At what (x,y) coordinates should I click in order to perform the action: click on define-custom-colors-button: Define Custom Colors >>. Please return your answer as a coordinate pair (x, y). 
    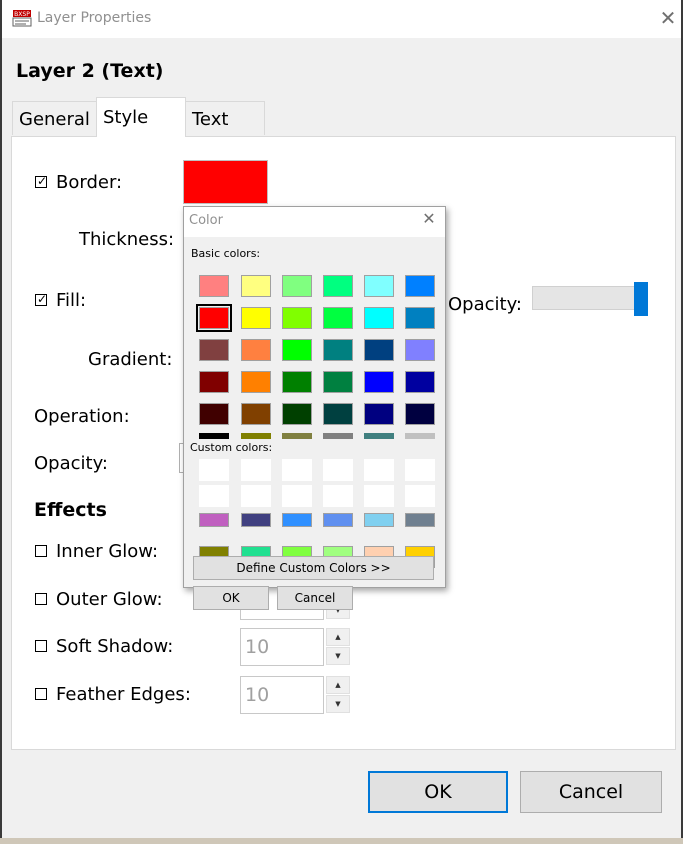
    Looking at the image, I should click on (313, 568).